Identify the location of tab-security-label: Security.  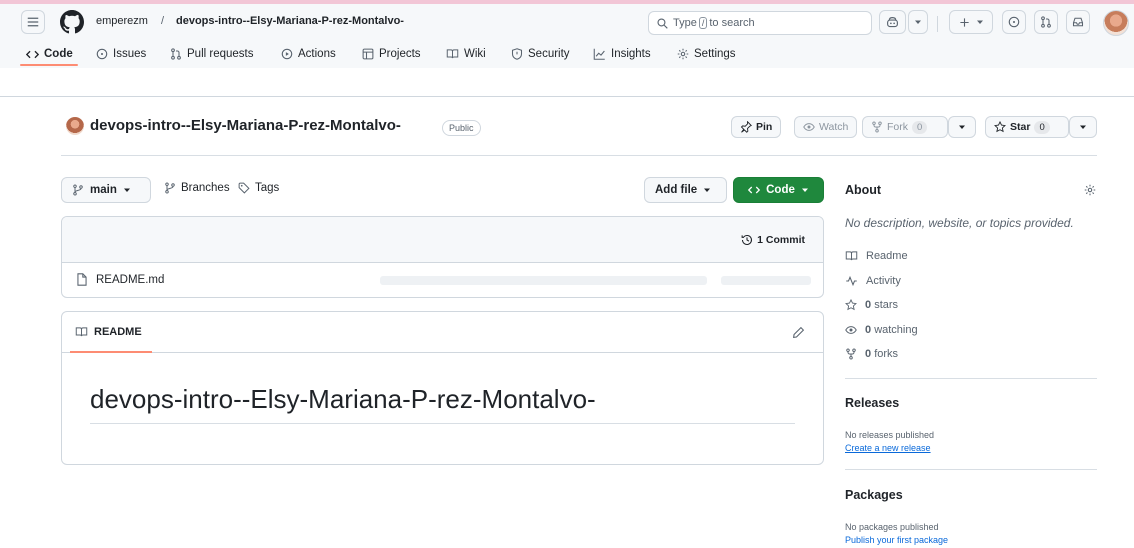
(549, 54).